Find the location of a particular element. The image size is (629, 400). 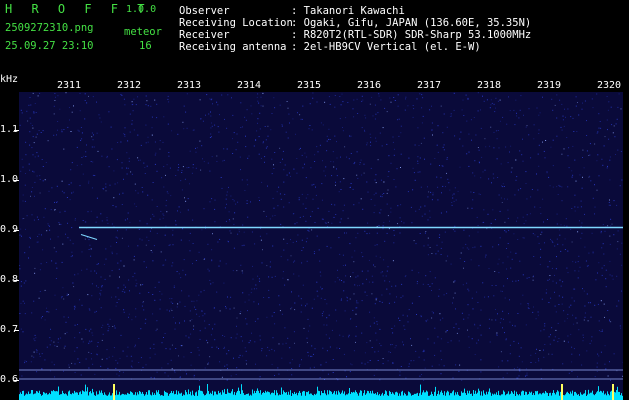

antenna-value: : 2el-HB9CV Vertical (el. E-W) is located at coordinates (386, 47).